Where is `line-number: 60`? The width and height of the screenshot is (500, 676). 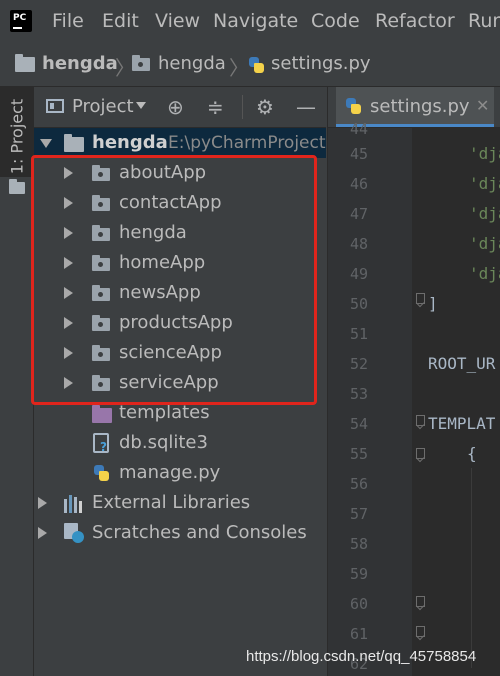
line-number: 60 is located at coordinates (358, 604).